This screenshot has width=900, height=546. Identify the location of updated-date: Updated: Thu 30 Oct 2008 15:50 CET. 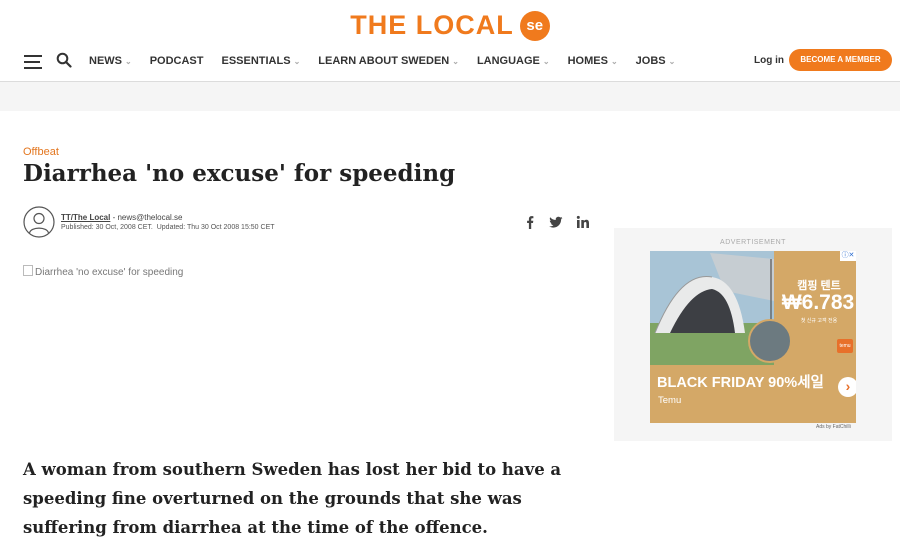
(215, 227).